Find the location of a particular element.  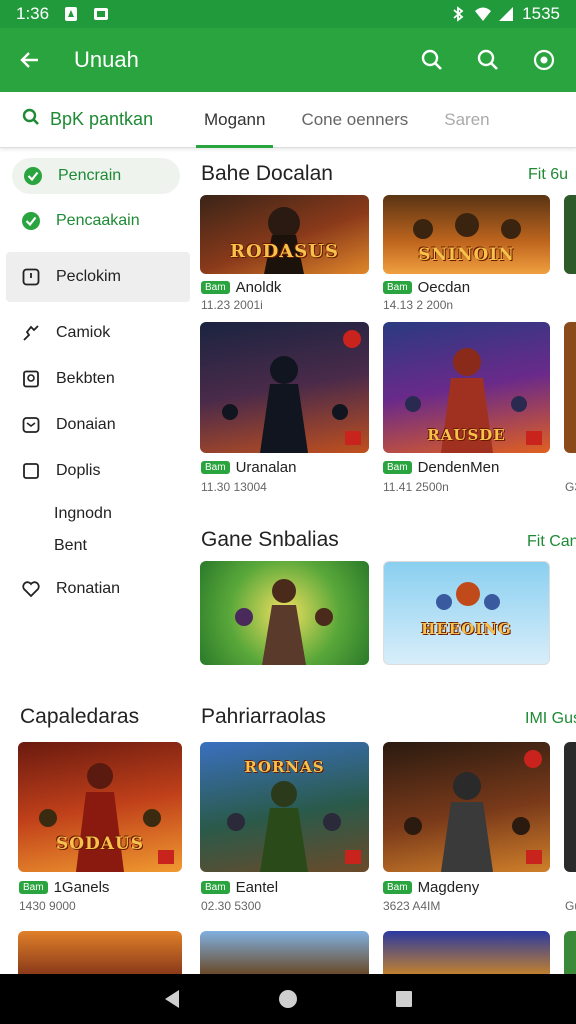

section-title: Pahriarraolas is located at coordinates (263, 716).